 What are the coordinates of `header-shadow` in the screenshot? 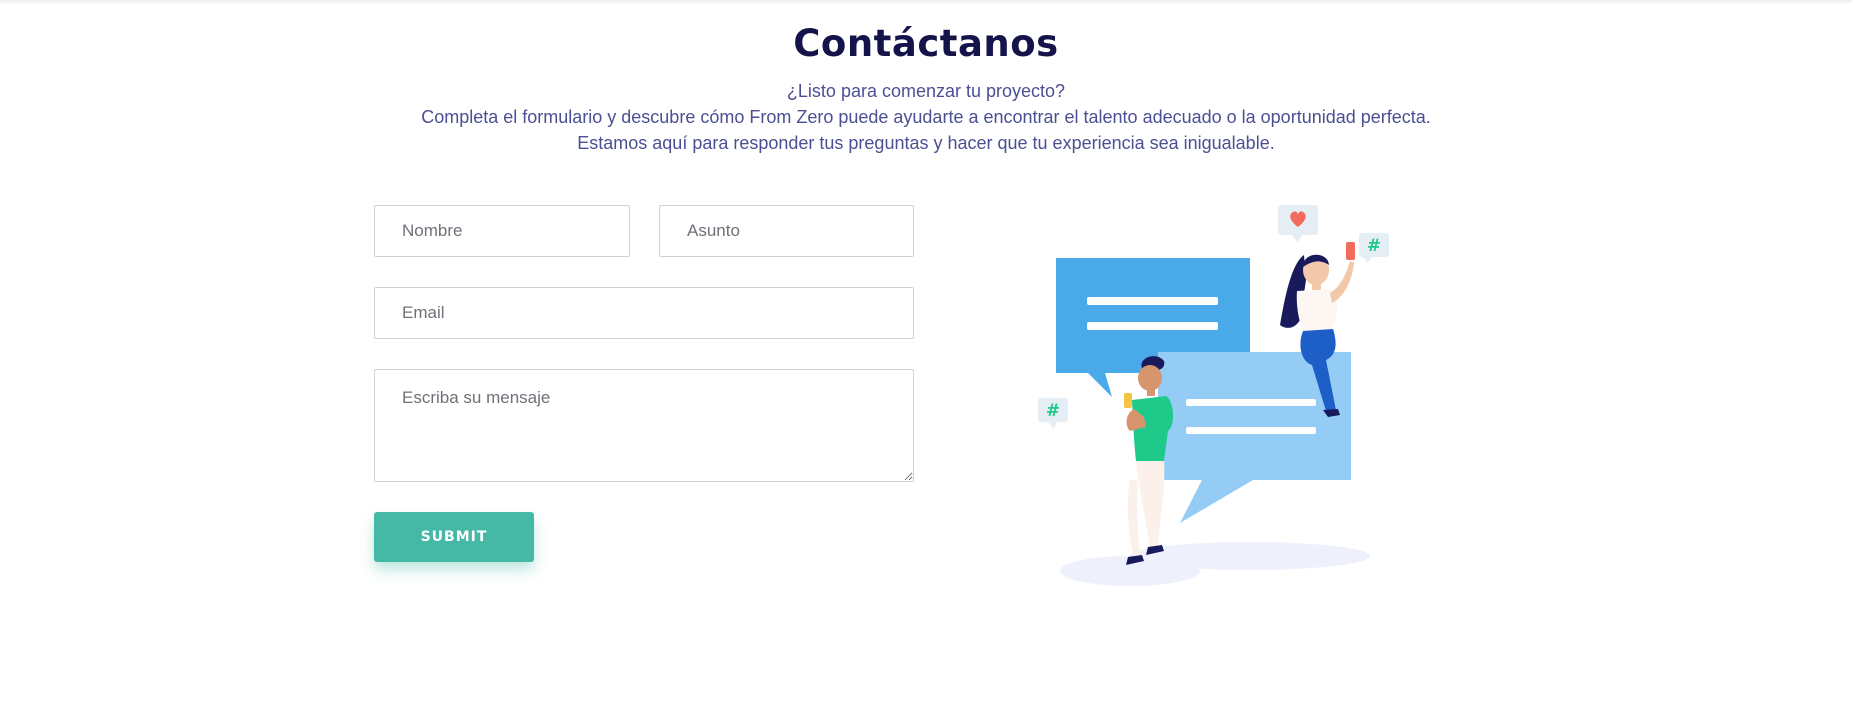 It's located at (926, 2).